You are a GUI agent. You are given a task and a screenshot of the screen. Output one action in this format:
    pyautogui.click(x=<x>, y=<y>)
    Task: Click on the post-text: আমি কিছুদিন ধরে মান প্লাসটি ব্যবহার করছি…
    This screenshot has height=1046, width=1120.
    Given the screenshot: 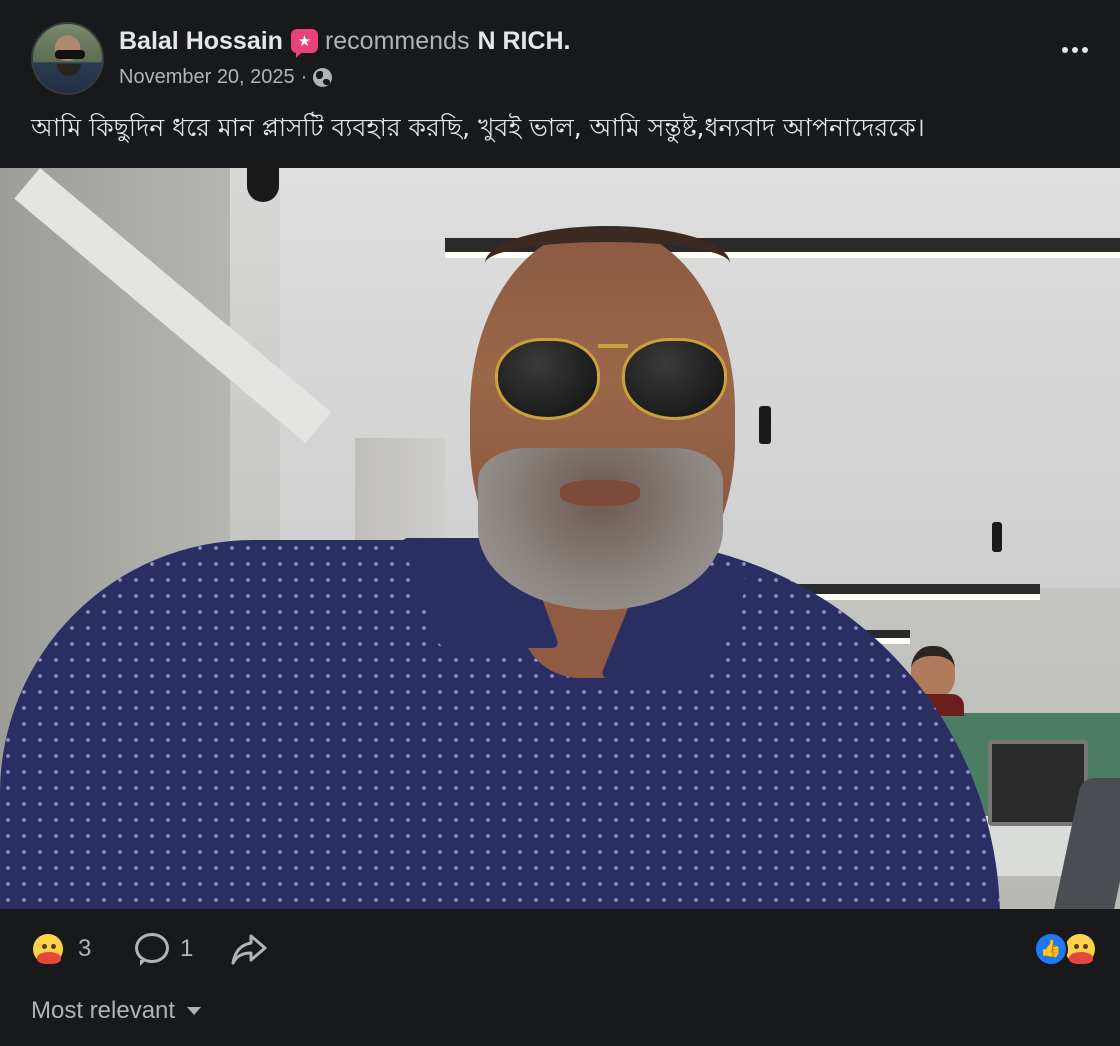 What is the action you would take?
    pyautogui.click(x=478, y=127)
    